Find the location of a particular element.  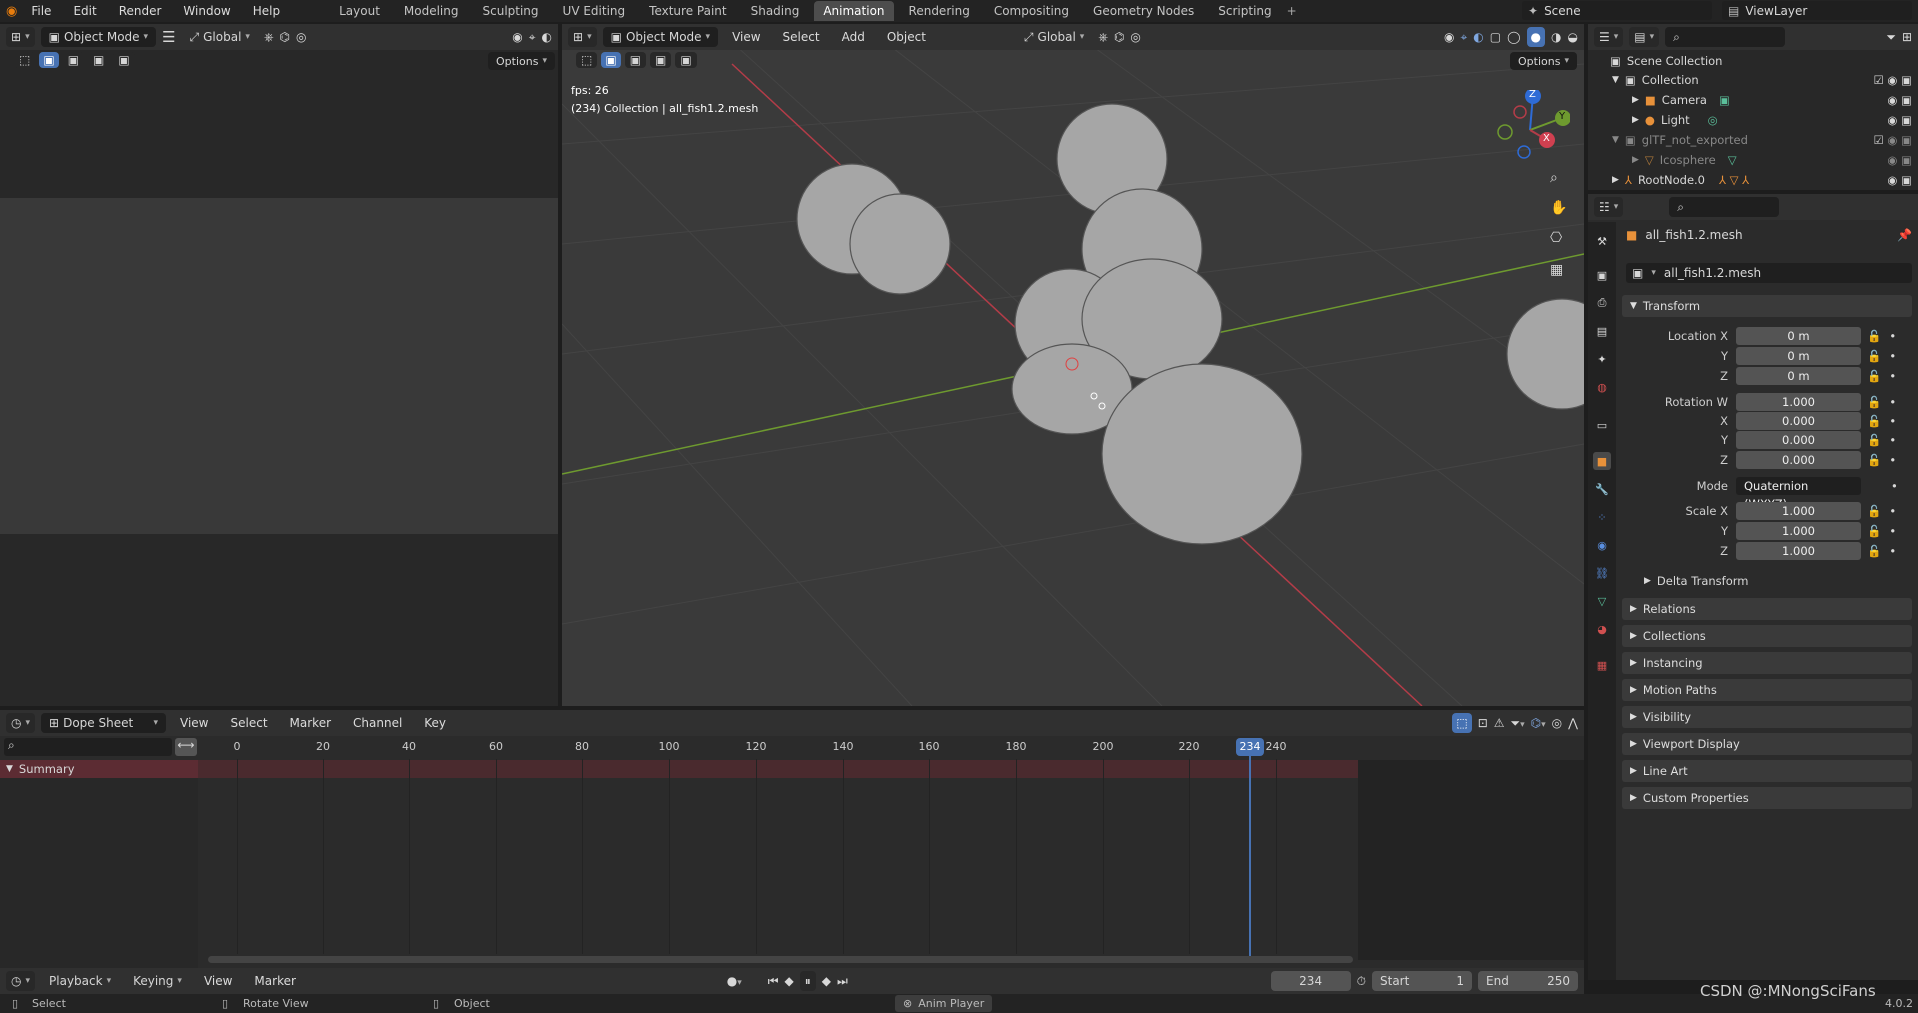

solid-shading-icon: ● is located at coordinates (1536, 37).